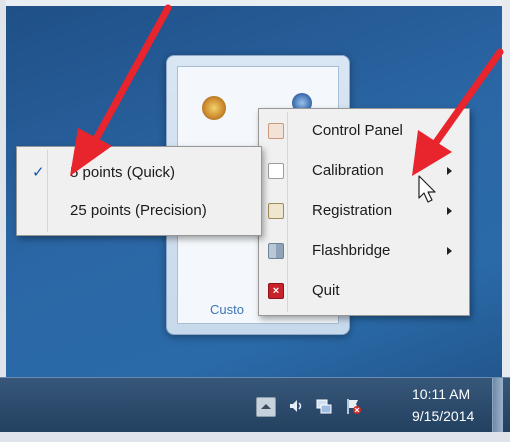 The height and width of the screenshot is (442, 510). I want to click on submenu-item-label: 25 points (Precision), so click(138, 210).